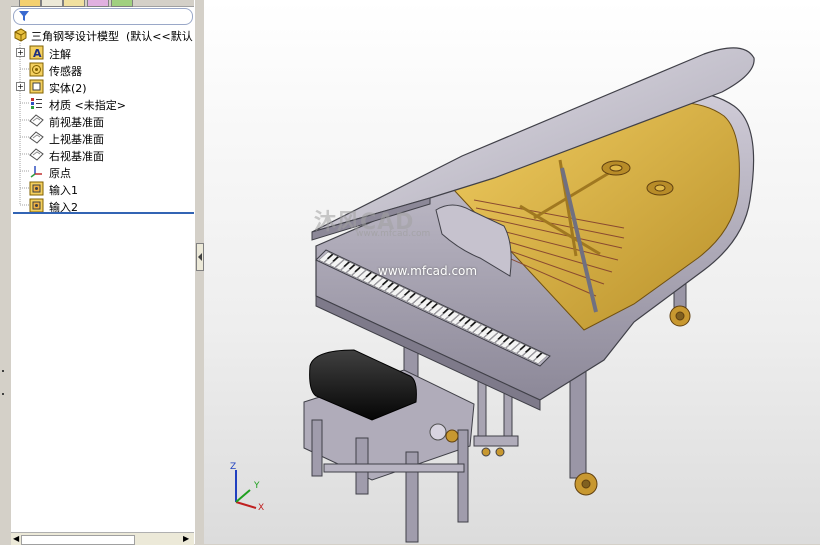 The height and width of the screenshot is (545, 820). Describe the element at coordinates (65, 71) in the screenshot. I see `tree-item-label: 传感器` at that location.